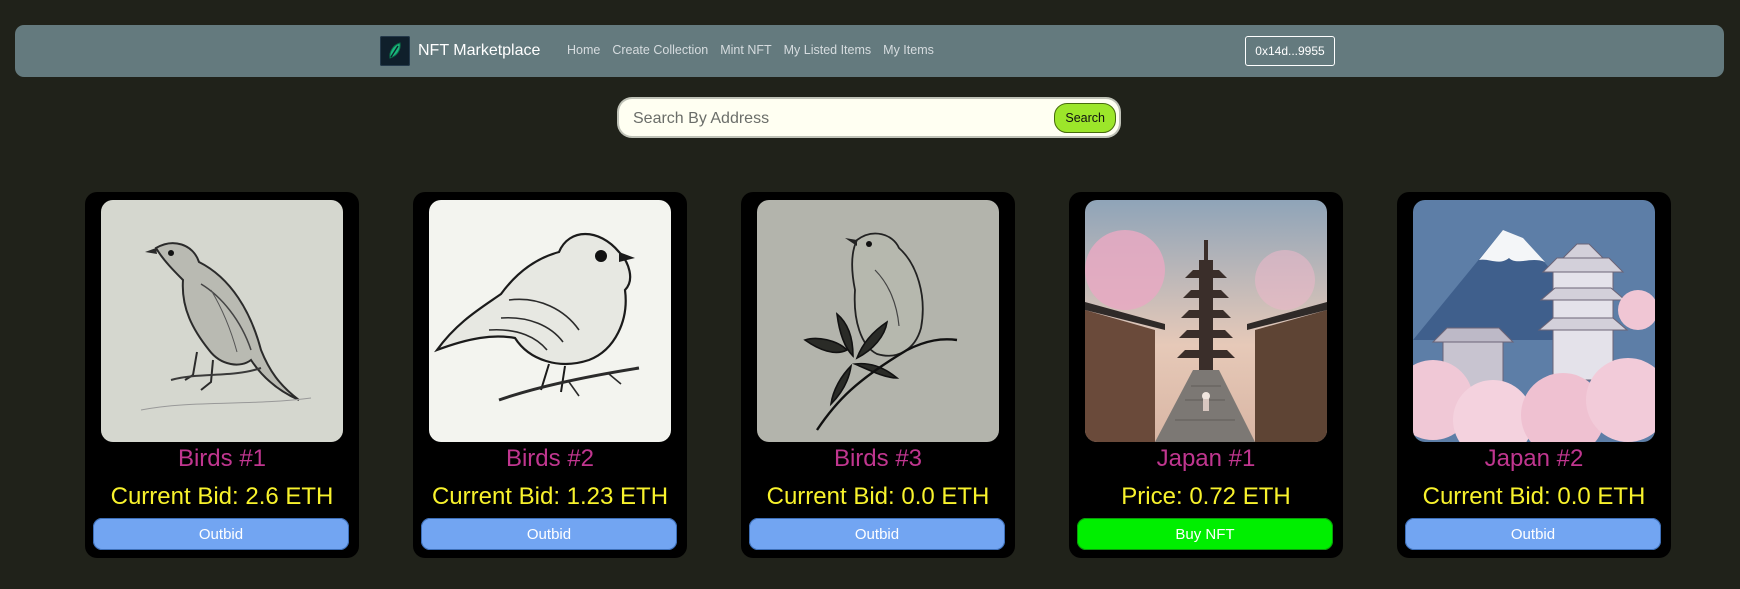  Describe the element at coordinates (828, 50) in the screenshot. I see `nav-my-listed-items: My Listed Items` at that location.